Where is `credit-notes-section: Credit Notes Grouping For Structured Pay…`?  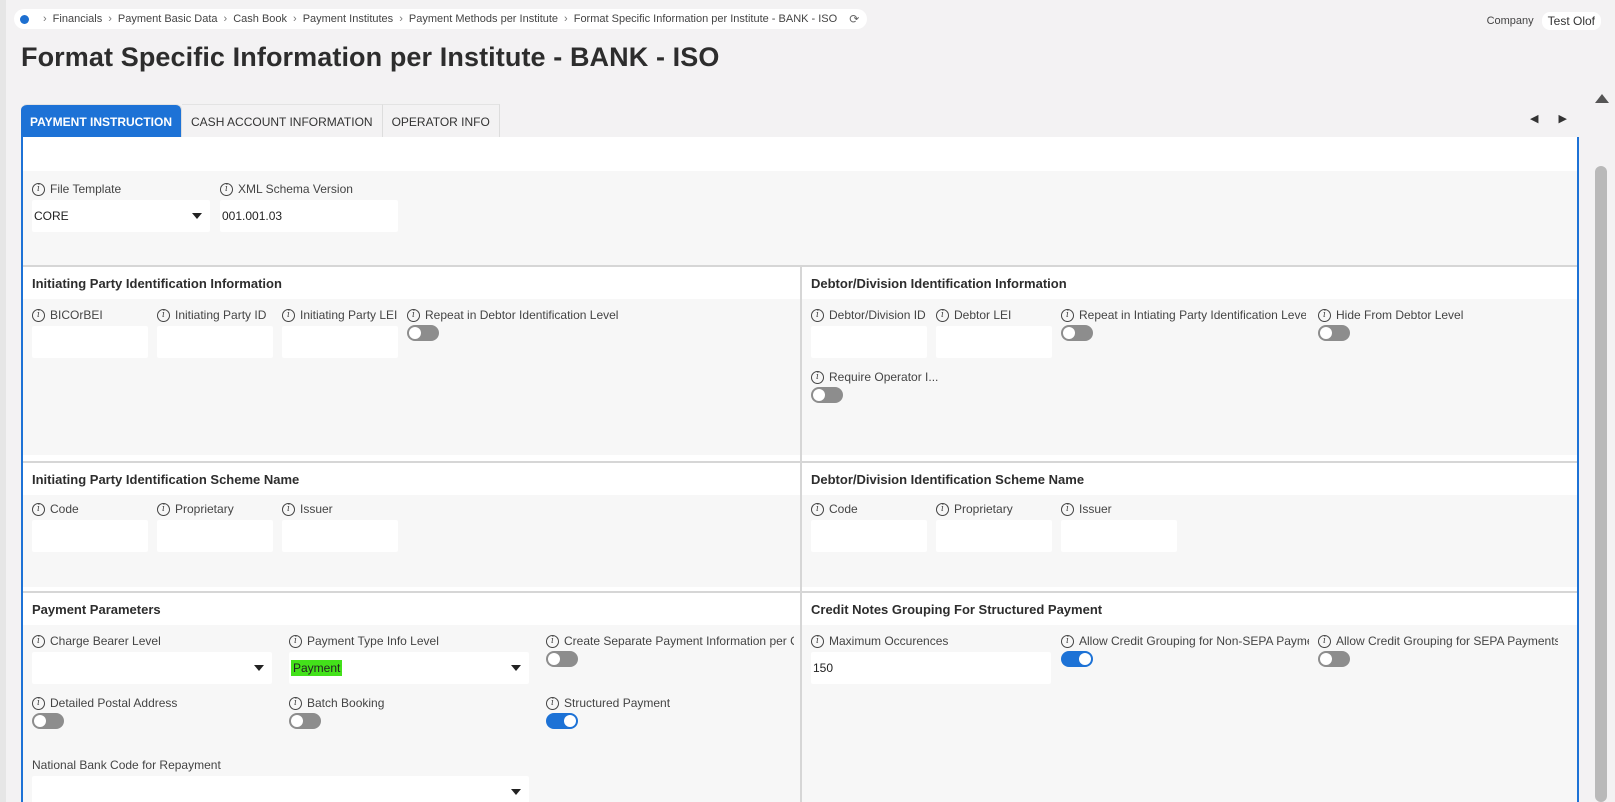
credit-notes-section: Credit Notes Grouping For Structured Pay… is located at coordinates (1189, 697).